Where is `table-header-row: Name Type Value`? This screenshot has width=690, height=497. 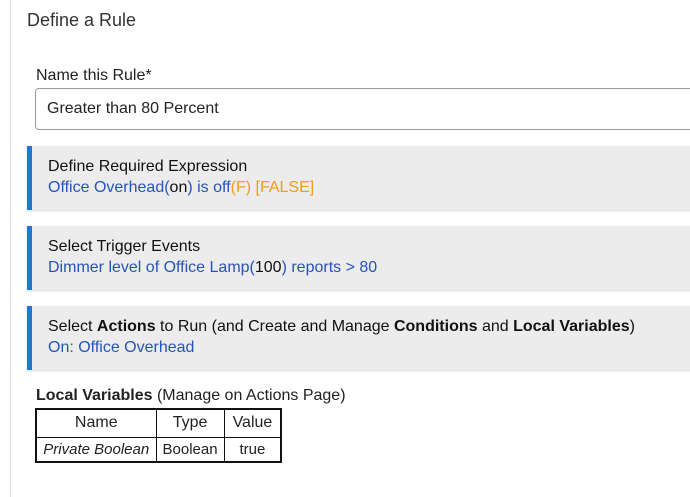 table-header-row: Name Type Value is located at coordinates (158, 423).